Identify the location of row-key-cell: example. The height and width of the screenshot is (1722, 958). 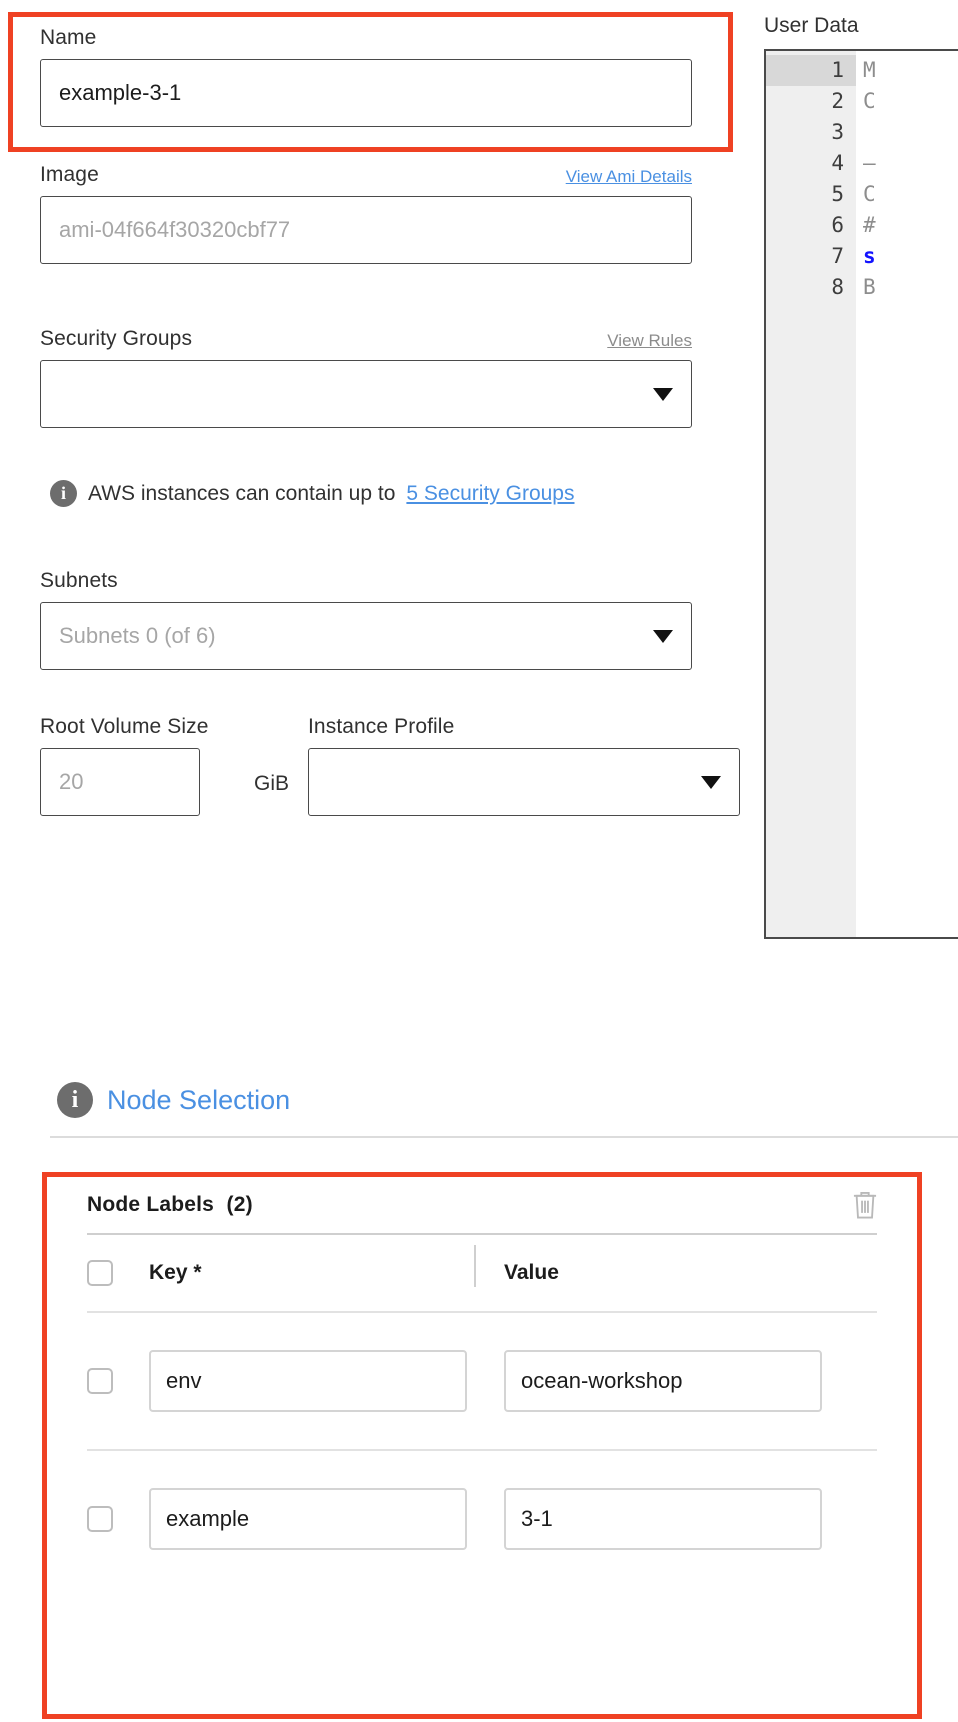
(326, 1519).